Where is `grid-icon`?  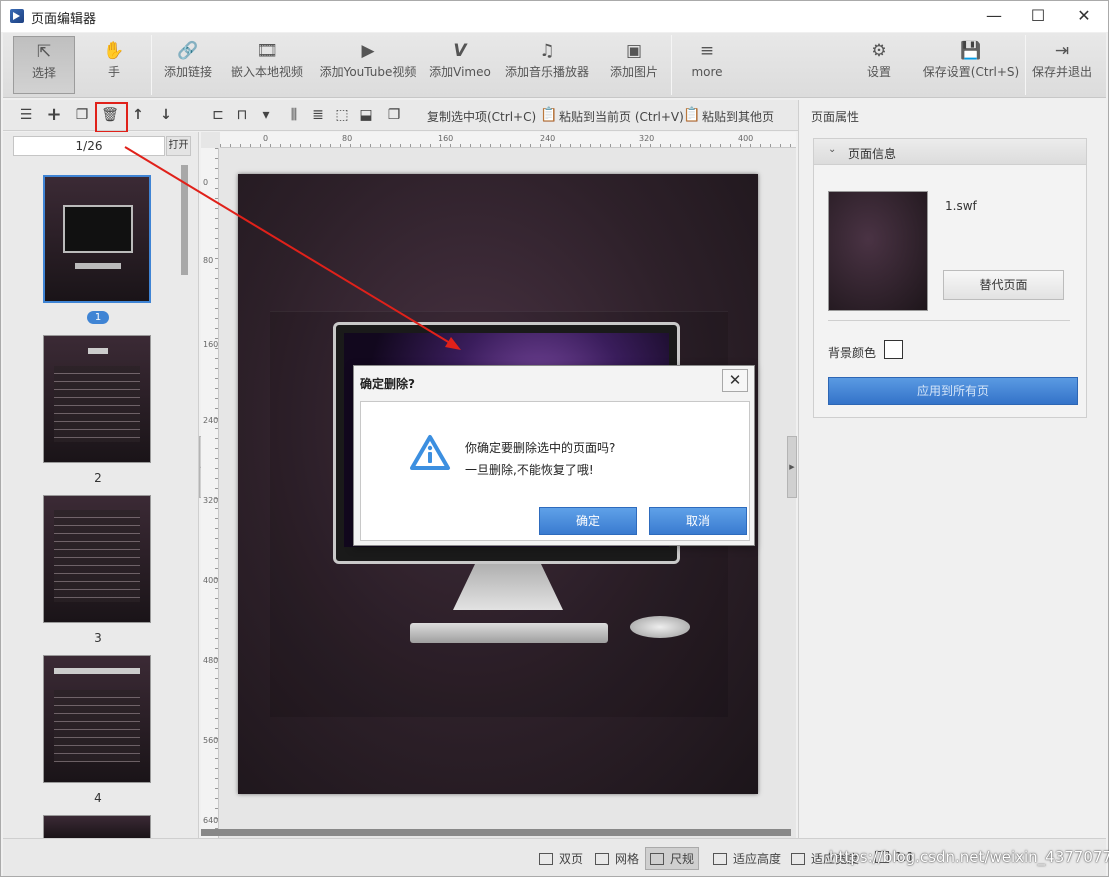 grid-icon is located at coordinates (602, 859).